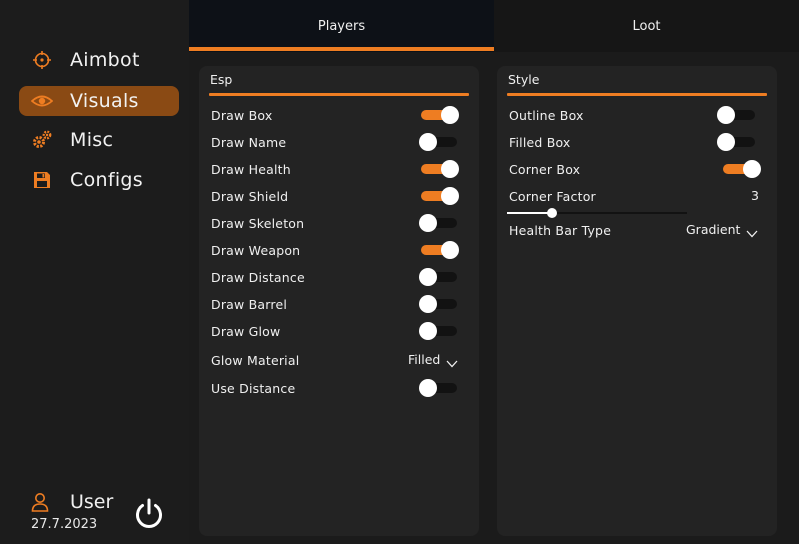 This screenshot has width=799, height=544. I want to click on tab-bar: Players Loot, so click(494, 26).